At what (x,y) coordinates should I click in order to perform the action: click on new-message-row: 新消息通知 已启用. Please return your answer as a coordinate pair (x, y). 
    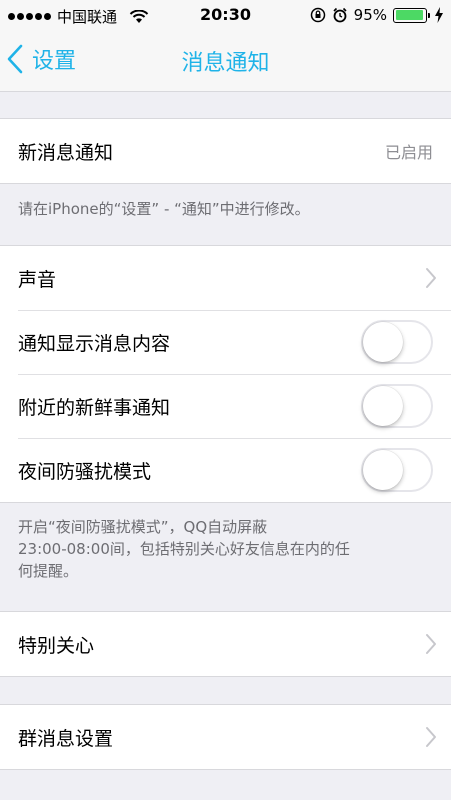
    Looking at the image, I should click on (225, 151).